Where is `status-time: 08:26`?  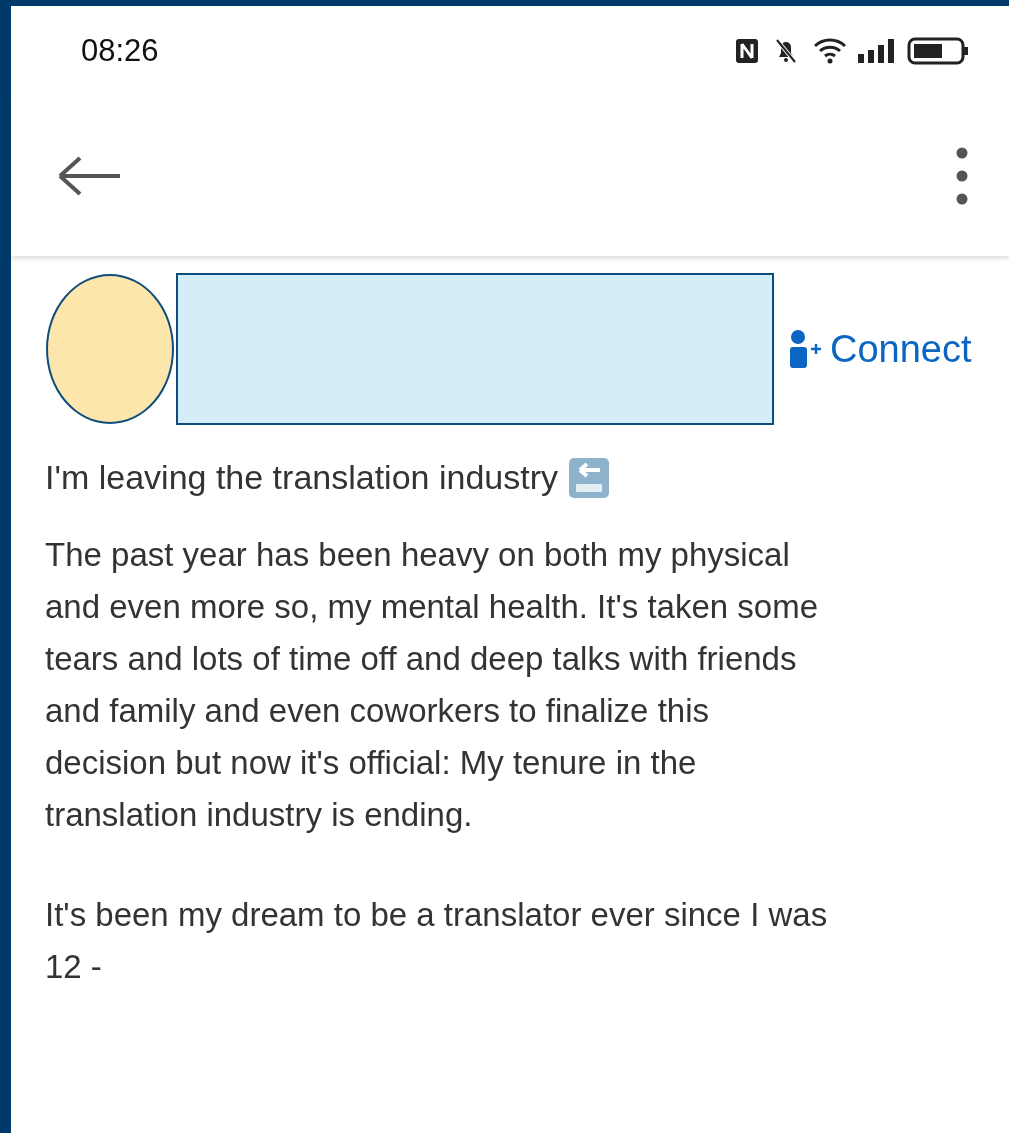
status-time: 08:26 is located at coordinates (120, 50).